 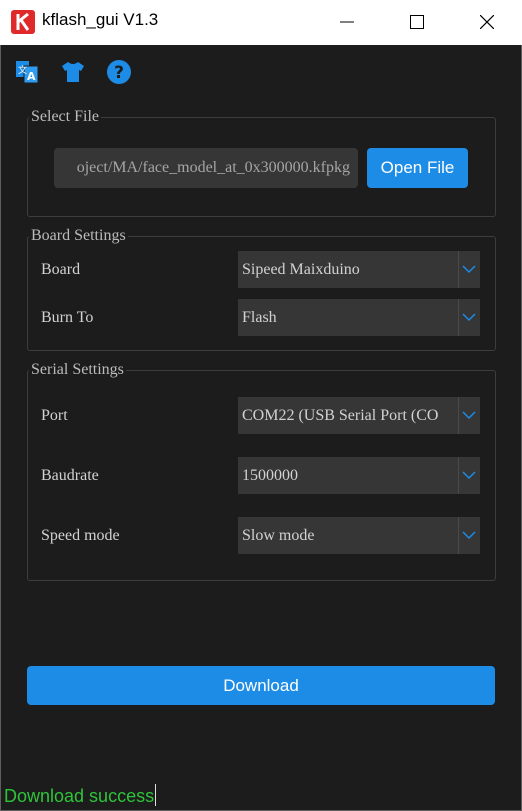 What do you see at coordinates (270, 475) in the screenshot?
I see `baudrate-select-value: 1500000` at bounding box center [270, 475].